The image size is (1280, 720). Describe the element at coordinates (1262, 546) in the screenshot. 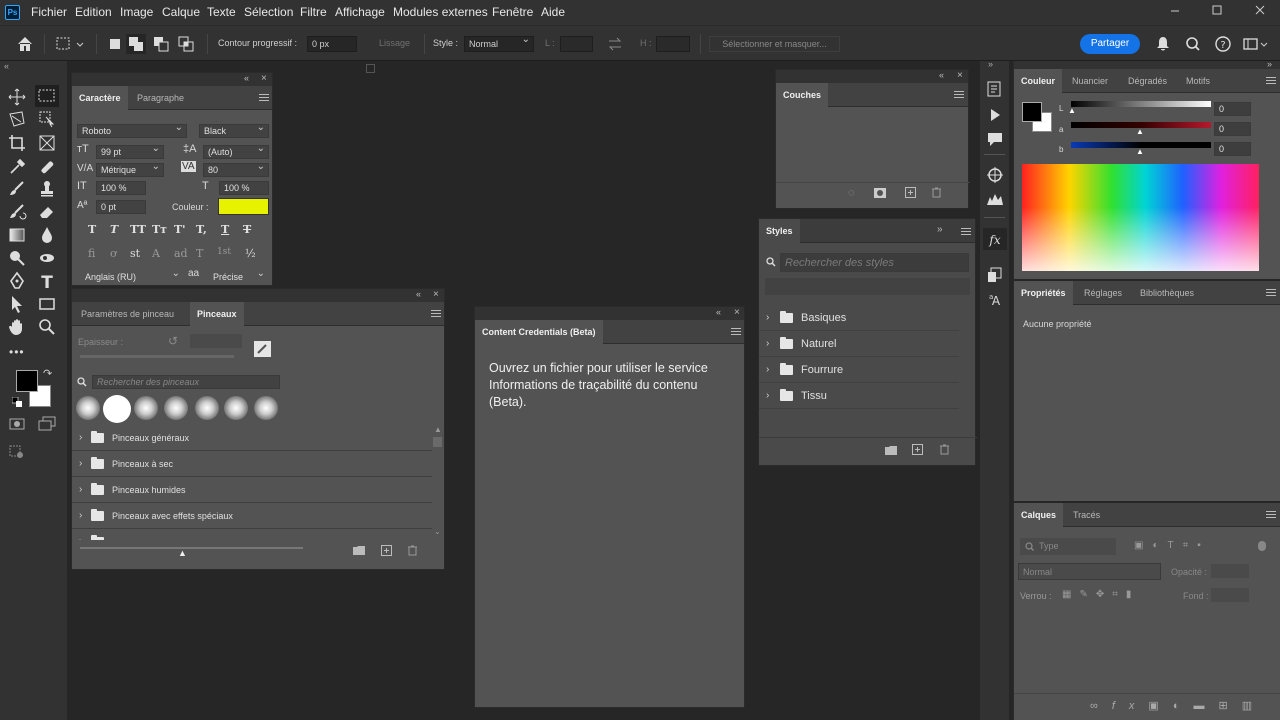

I see `filter-toggle` at that location.